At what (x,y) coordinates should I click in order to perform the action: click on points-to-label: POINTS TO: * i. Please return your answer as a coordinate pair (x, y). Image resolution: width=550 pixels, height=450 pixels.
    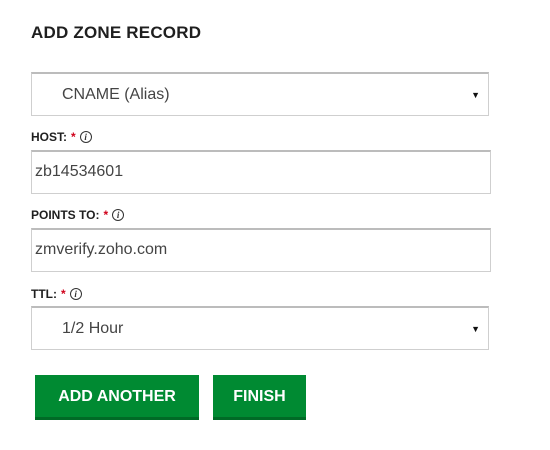
    Looking at the image, I should click on (78, 215).